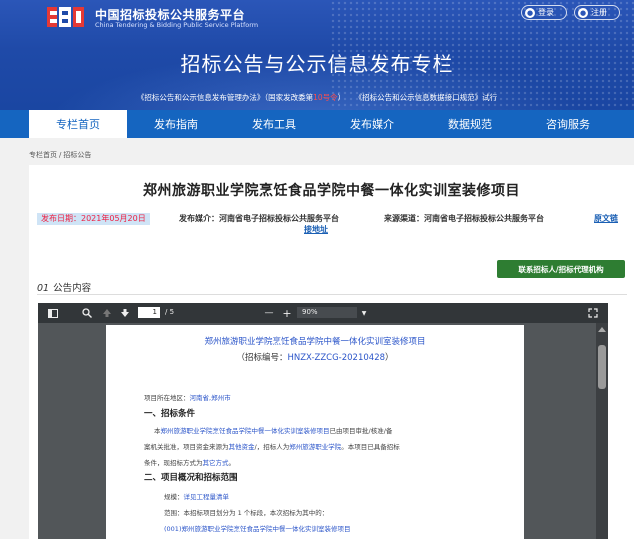 The width and height of the screenshot is (634, 539). I want to click on pdf-scrollbar, so click(602, 431).